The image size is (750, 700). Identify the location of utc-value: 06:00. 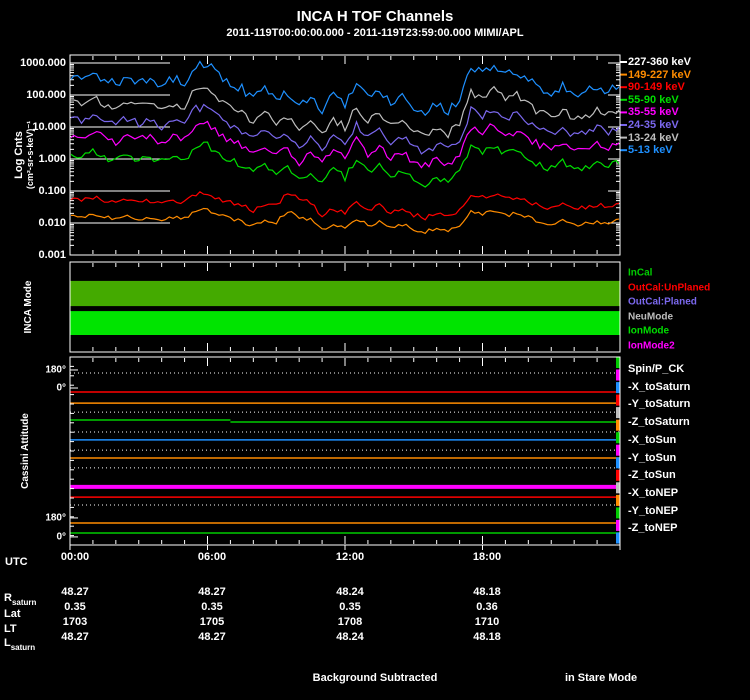
(212, 557).